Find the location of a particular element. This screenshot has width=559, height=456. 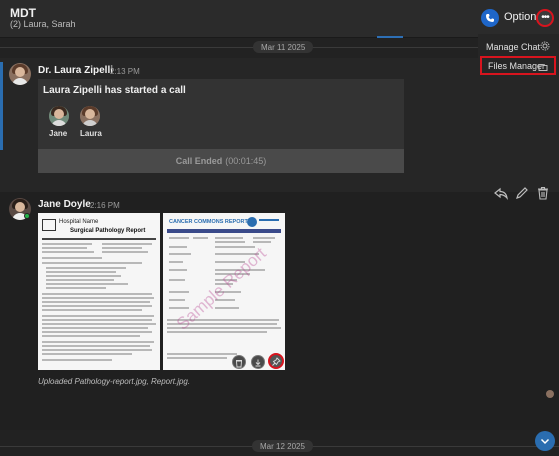

call-button is located at coordinates (490, 18).